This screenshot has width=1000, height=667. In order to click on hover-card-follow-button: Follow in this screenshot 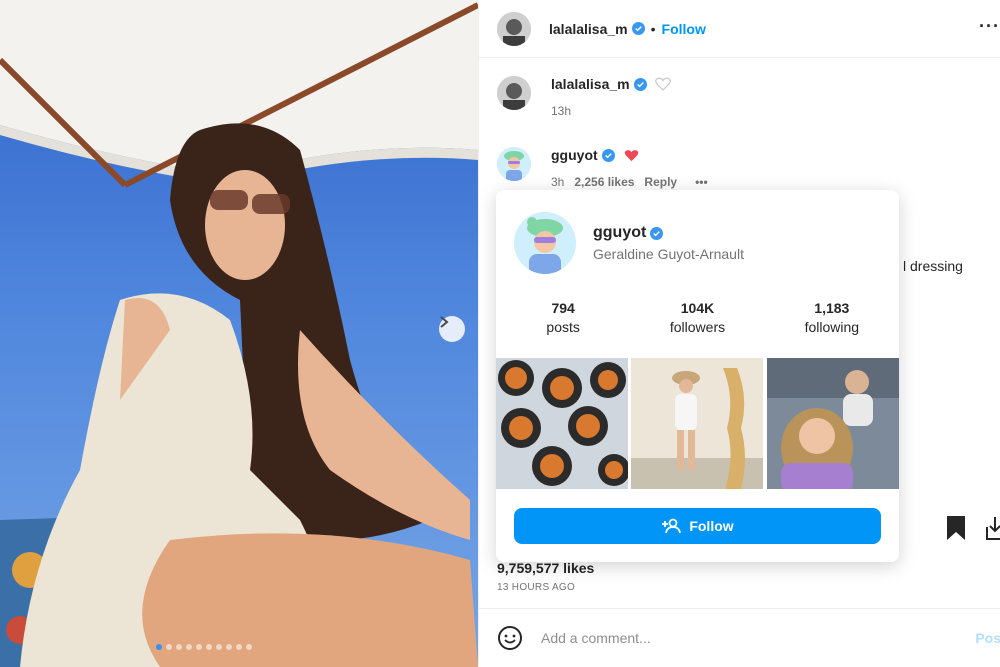, I will do `click(697, 526)`.